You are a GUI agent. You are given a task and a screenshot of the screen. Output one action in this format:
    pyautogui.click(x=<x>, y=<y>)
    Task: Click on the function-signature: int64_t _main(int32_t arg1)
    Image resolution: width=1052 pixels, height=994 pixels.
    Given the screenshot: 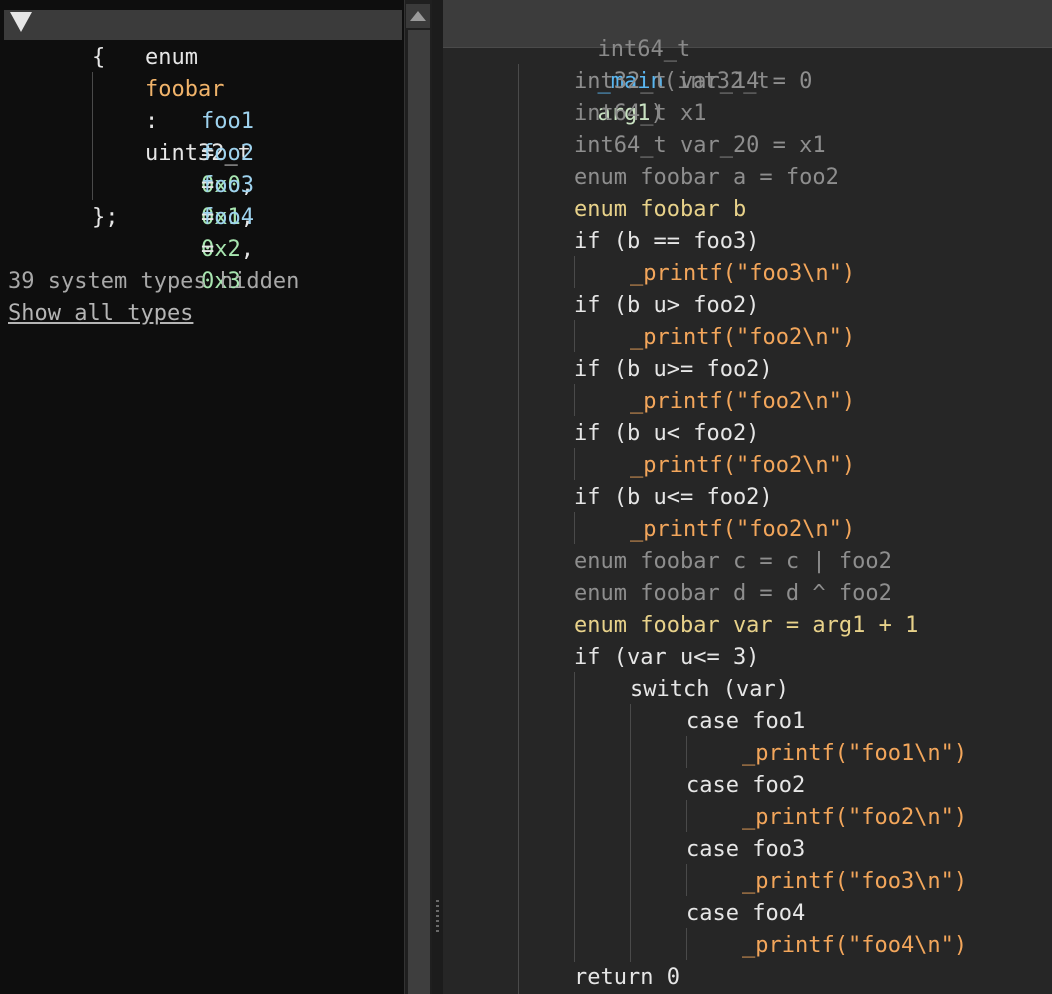 What is the action you would take?
    pyautogui.click(x=643, y=64)
    